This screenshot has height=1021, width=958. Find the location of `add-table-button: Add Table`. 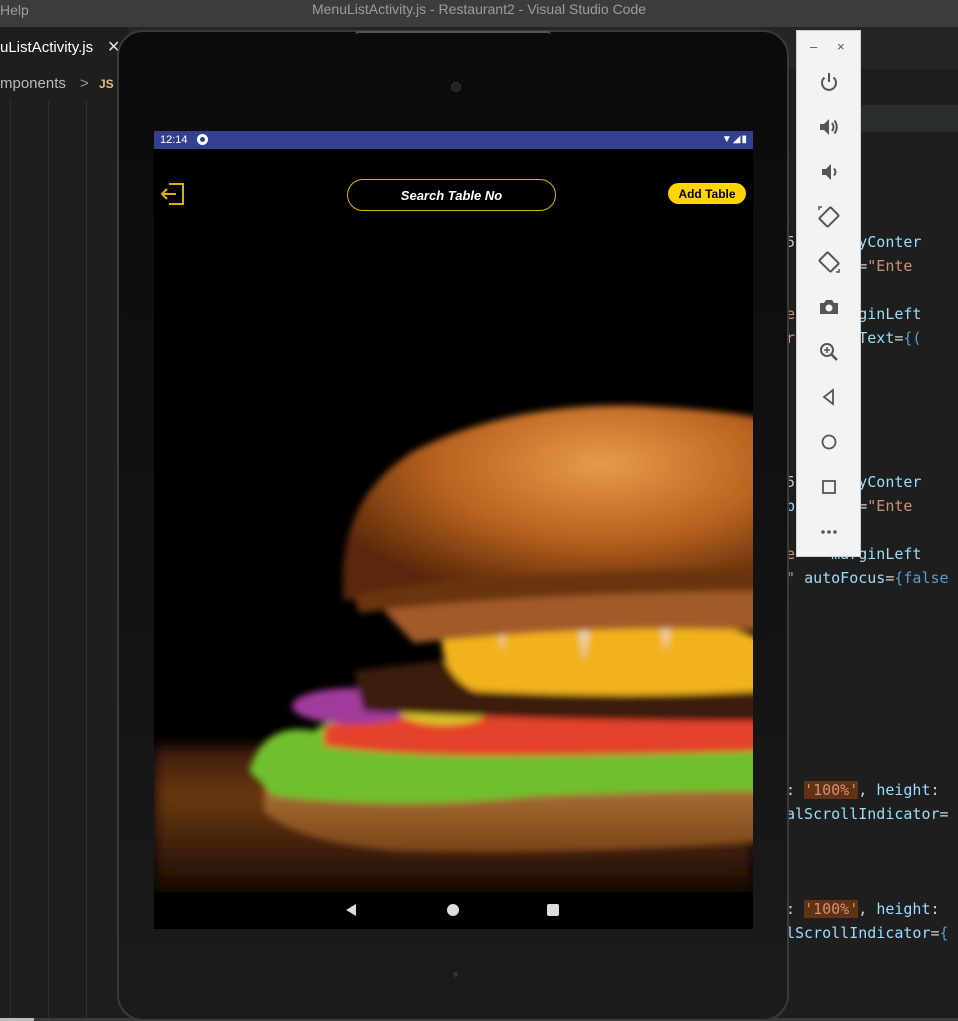

add-table-button: Add Table is located at coordinates (707, 193).